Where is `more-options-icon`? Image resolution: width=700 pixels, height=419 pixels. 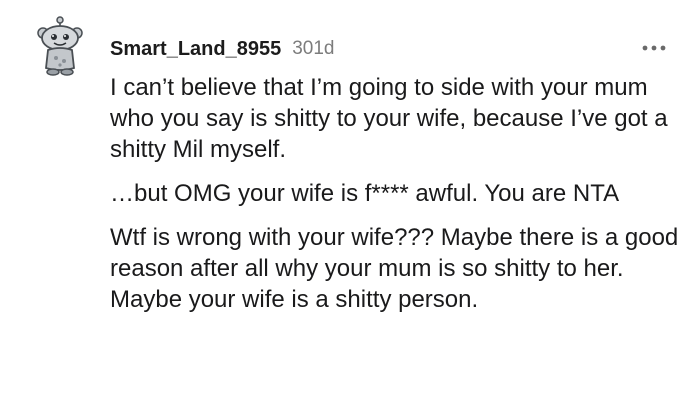 more-options-icon is located at coordinates (654, 48).